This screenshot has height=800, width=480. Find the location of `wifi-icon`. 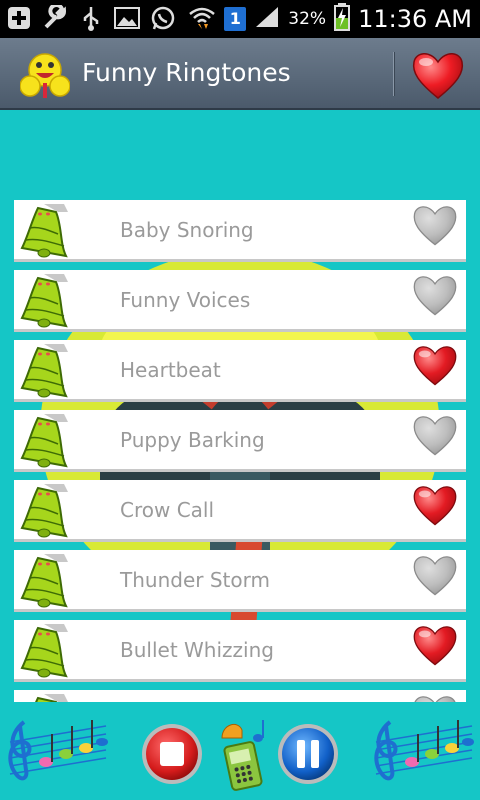

wifi-icon is located at coordinates (202, 19).